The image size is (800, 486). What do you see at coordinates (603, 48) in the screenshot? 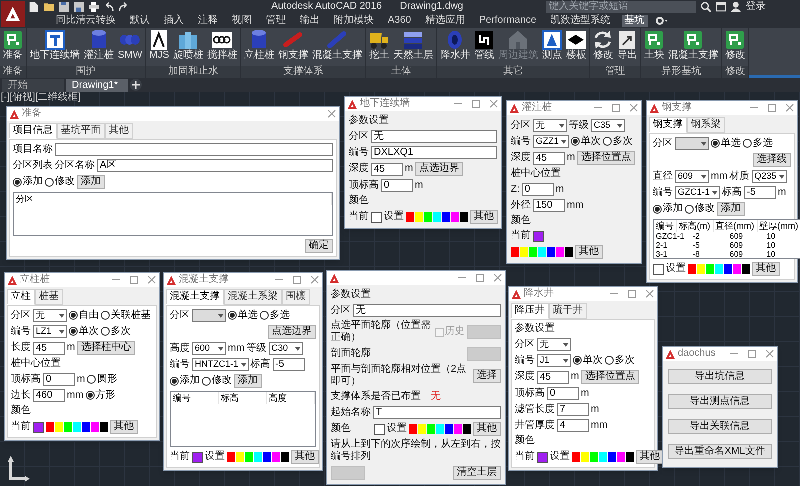
I see `ribbon-button: 修改` at bounding box center [603, 48].